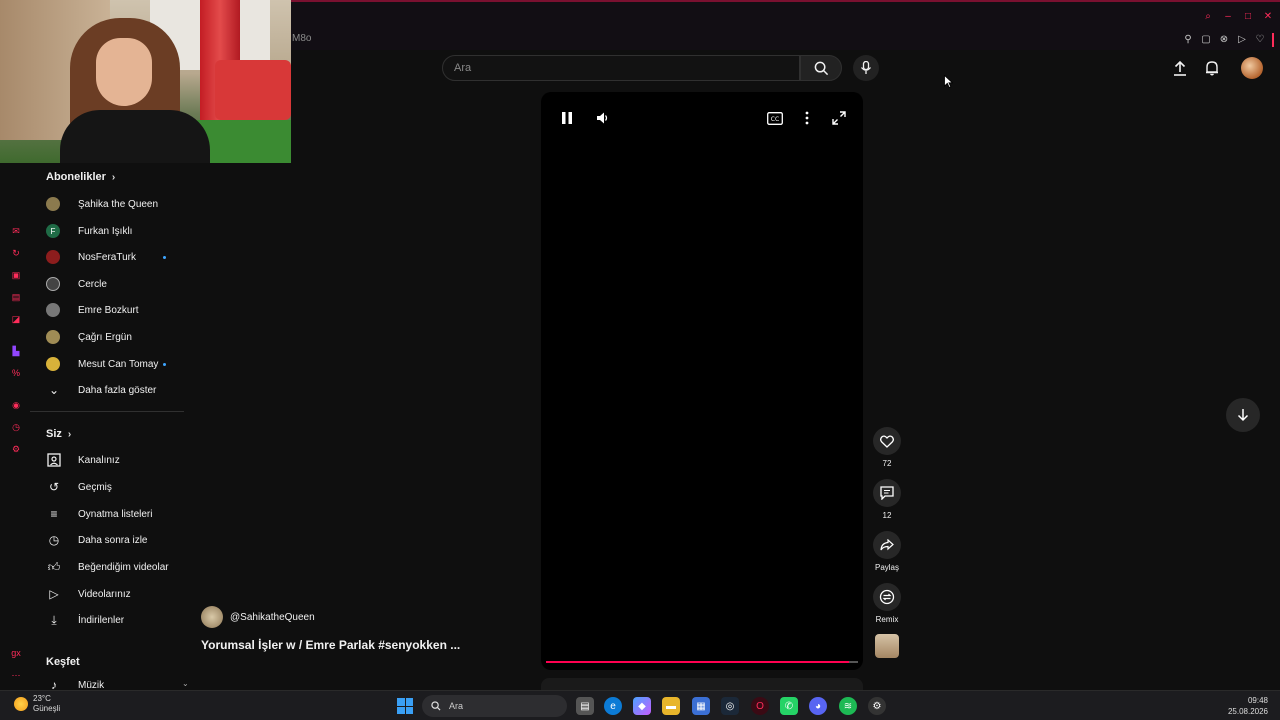 The image size is (1280, 720). Describe the element at coordinates (16, 297) in the screenshot. I see `feed-icon: ▤` at that location.